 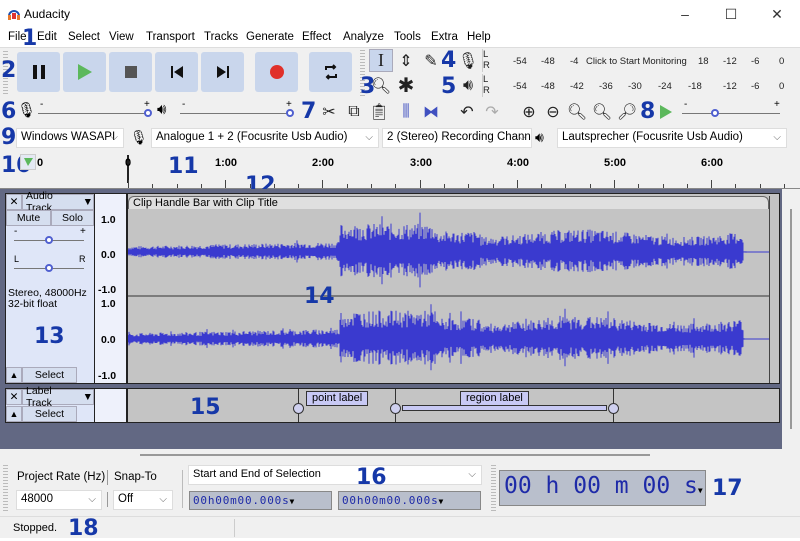 What do you see at coordinates (406, 111) in the screenshot?
I see `trim-button: ⫼` at bounding box center [406, 111].